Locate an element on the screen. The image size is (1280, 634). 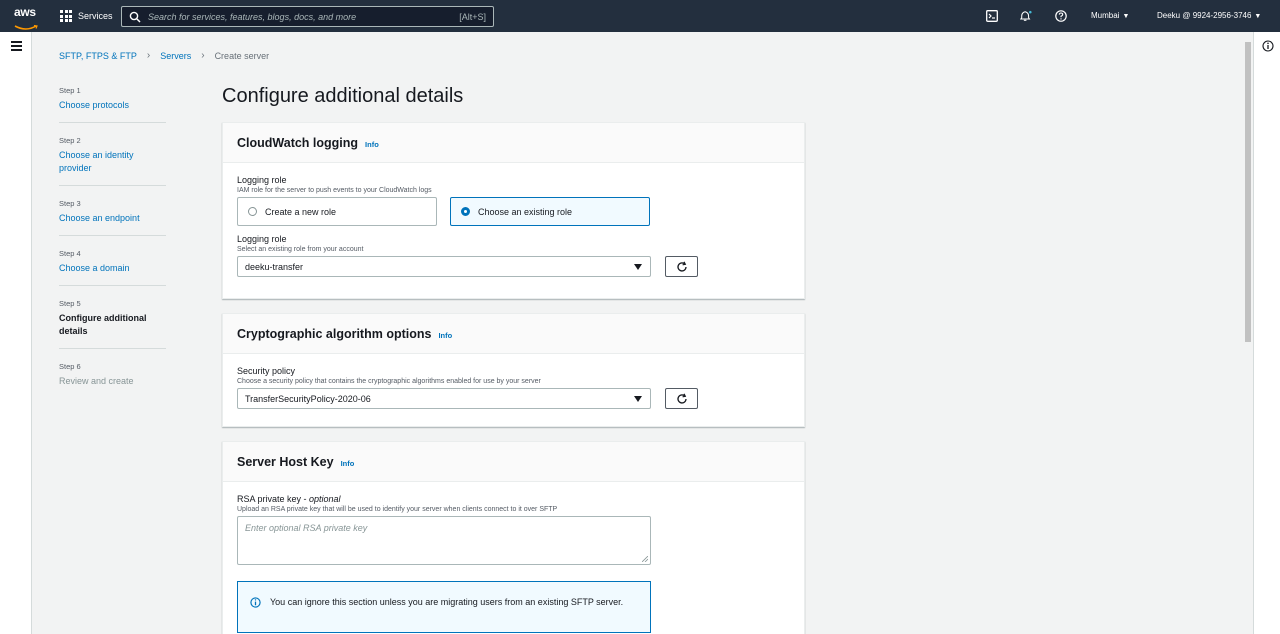
step-link-endpoint: Choose an endpoint is located at coordinates (112, 218).